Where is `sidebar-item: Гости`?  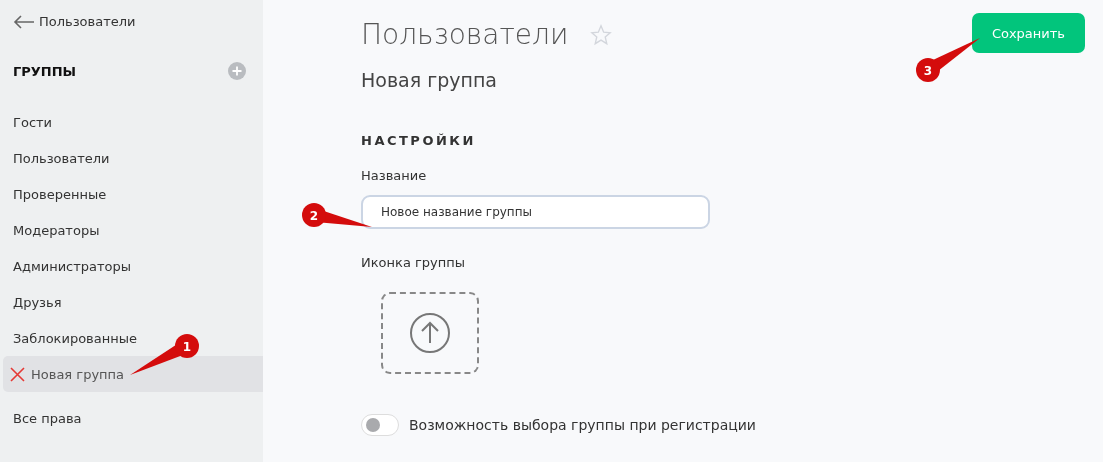 sidebar-item: Гости is located at coordinates (26, 122).